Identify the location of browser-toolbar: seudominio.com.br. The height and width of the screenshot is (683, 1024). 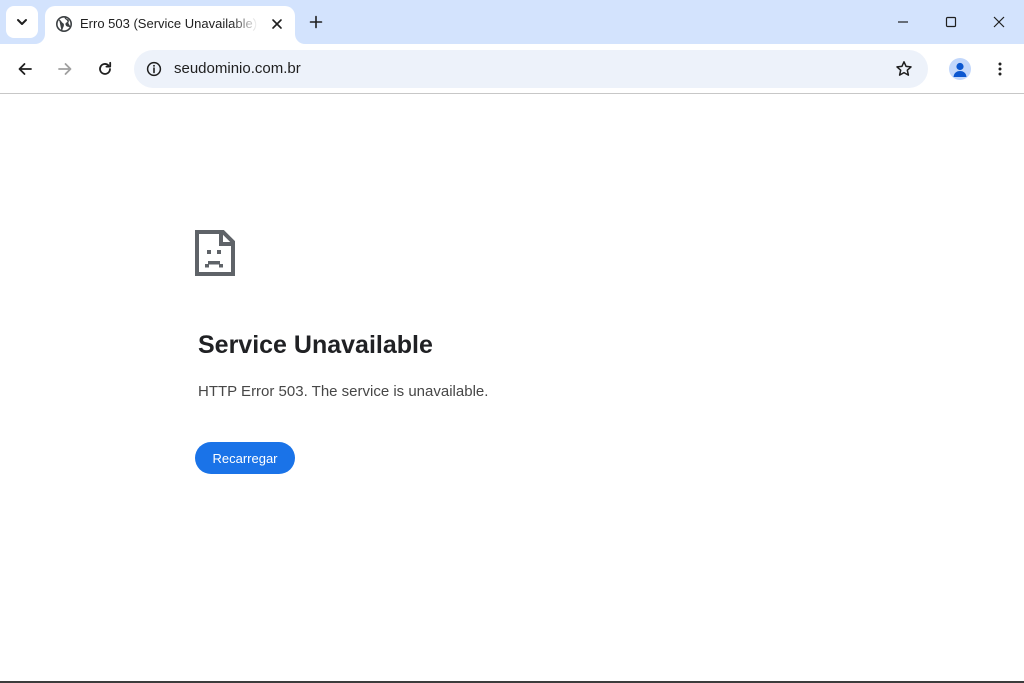
(512, 69).